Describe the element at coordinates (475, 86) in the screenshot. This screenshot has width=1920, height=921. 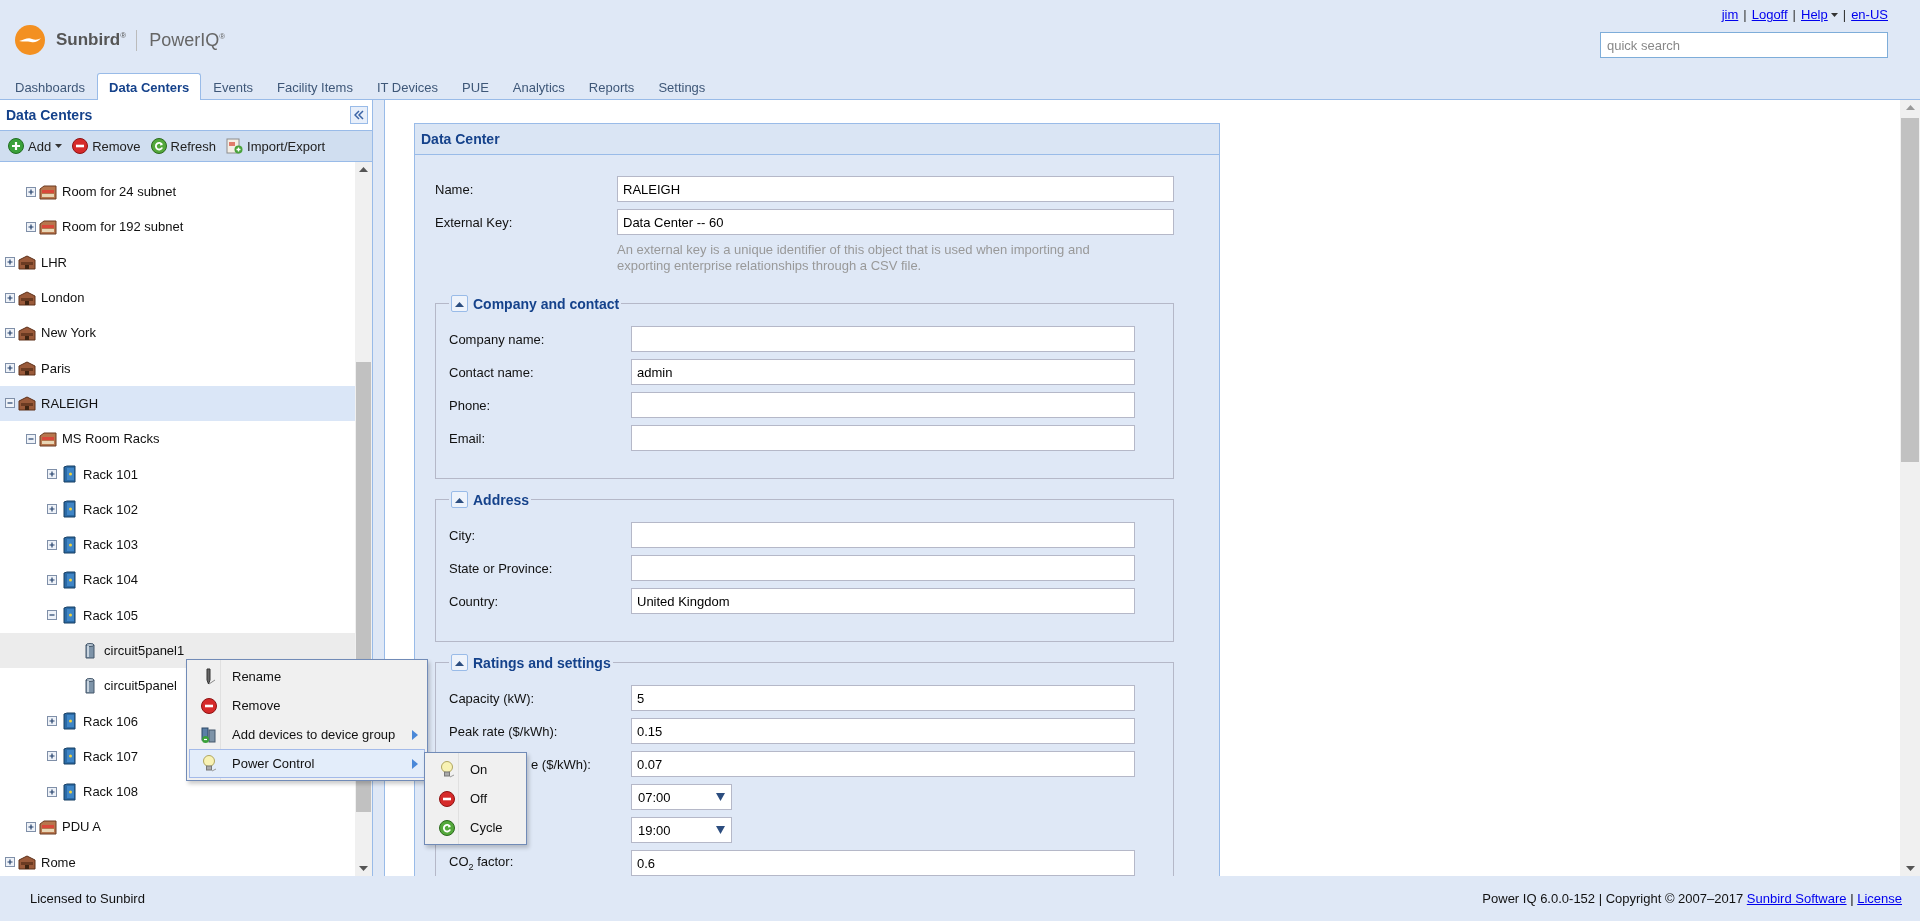
I see `tab: PUE` at that location.